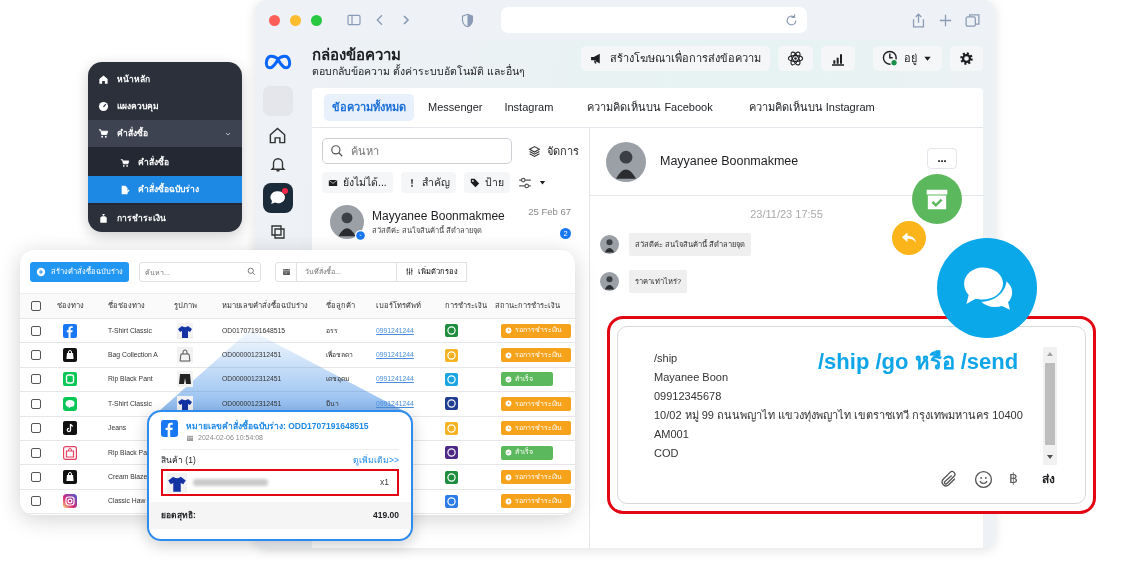  I want to click on shield-icon, so click(467, 20).